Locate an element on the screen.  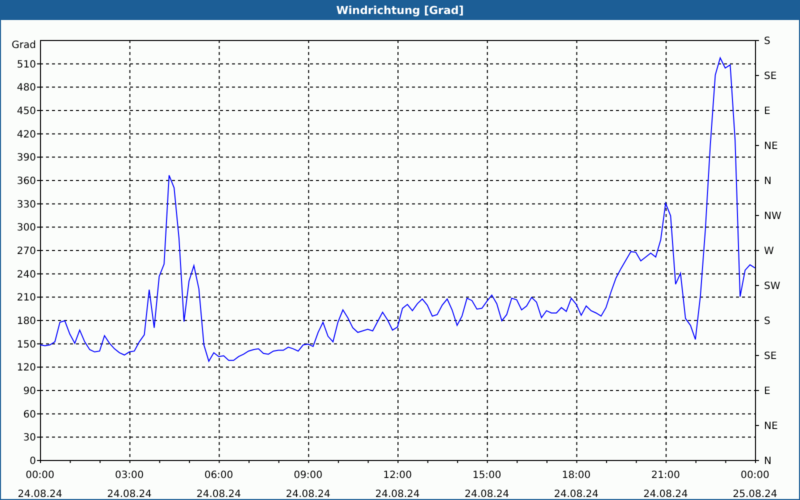
x-tick-time: 03:00 is located at coordinates (129, 475).